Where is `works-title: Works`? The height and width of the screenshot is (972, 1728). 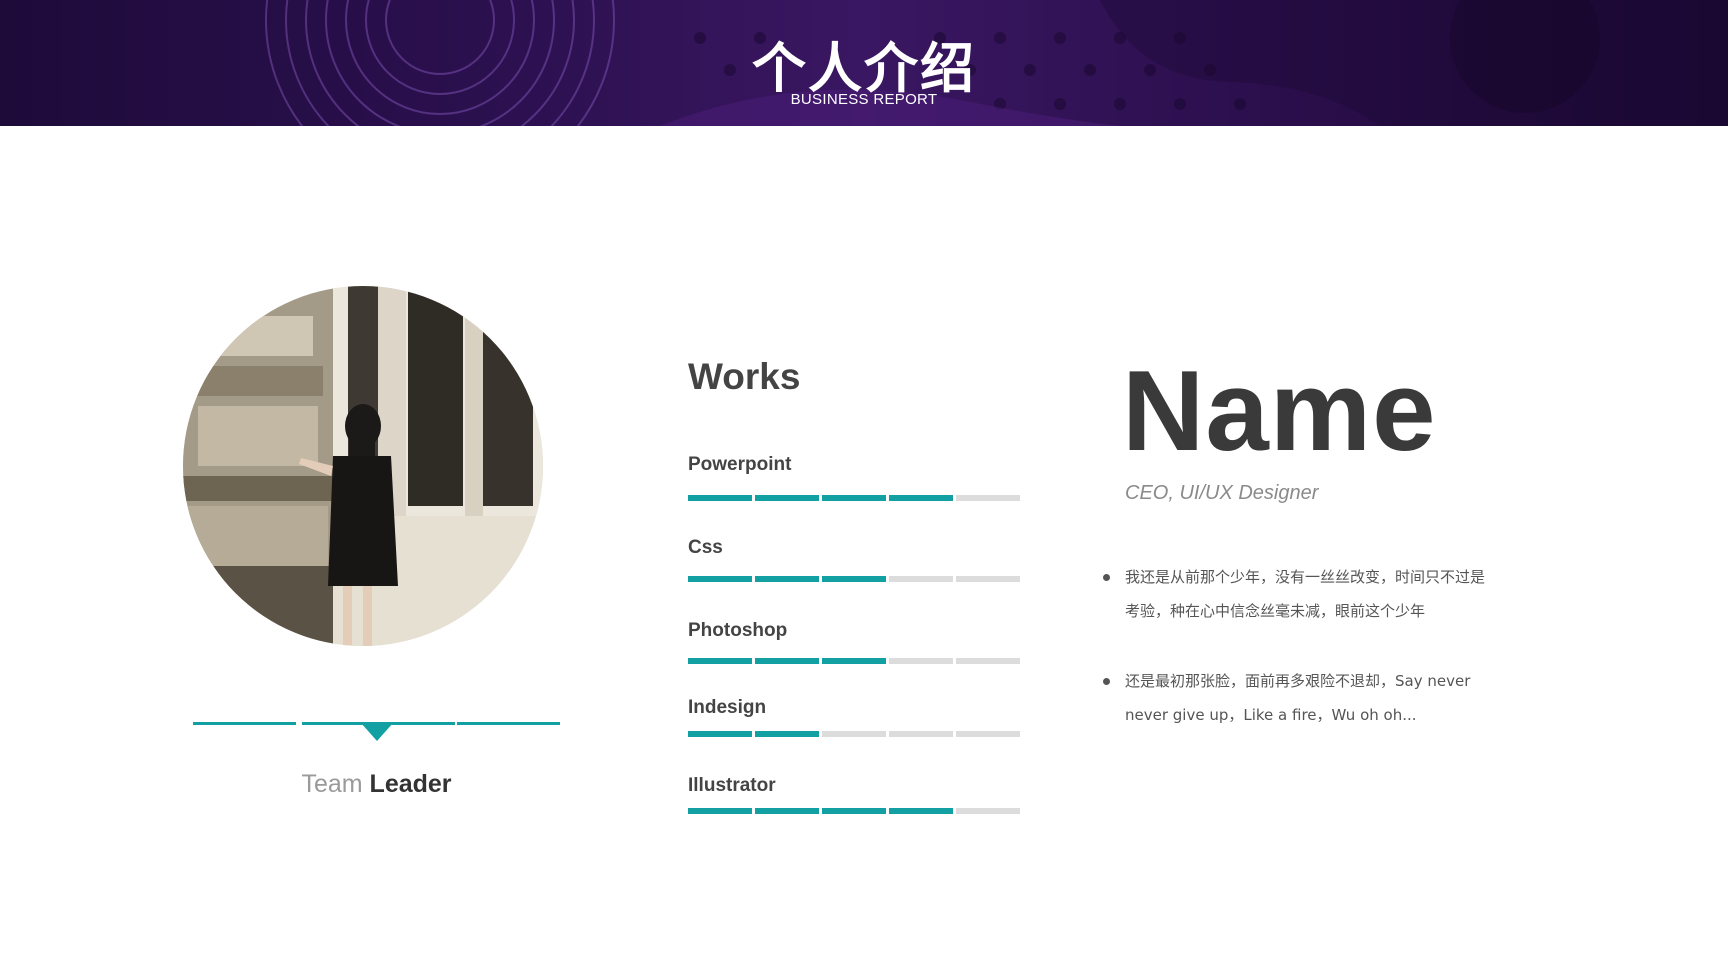 works-title: Works is located at coordinates (744, 376).